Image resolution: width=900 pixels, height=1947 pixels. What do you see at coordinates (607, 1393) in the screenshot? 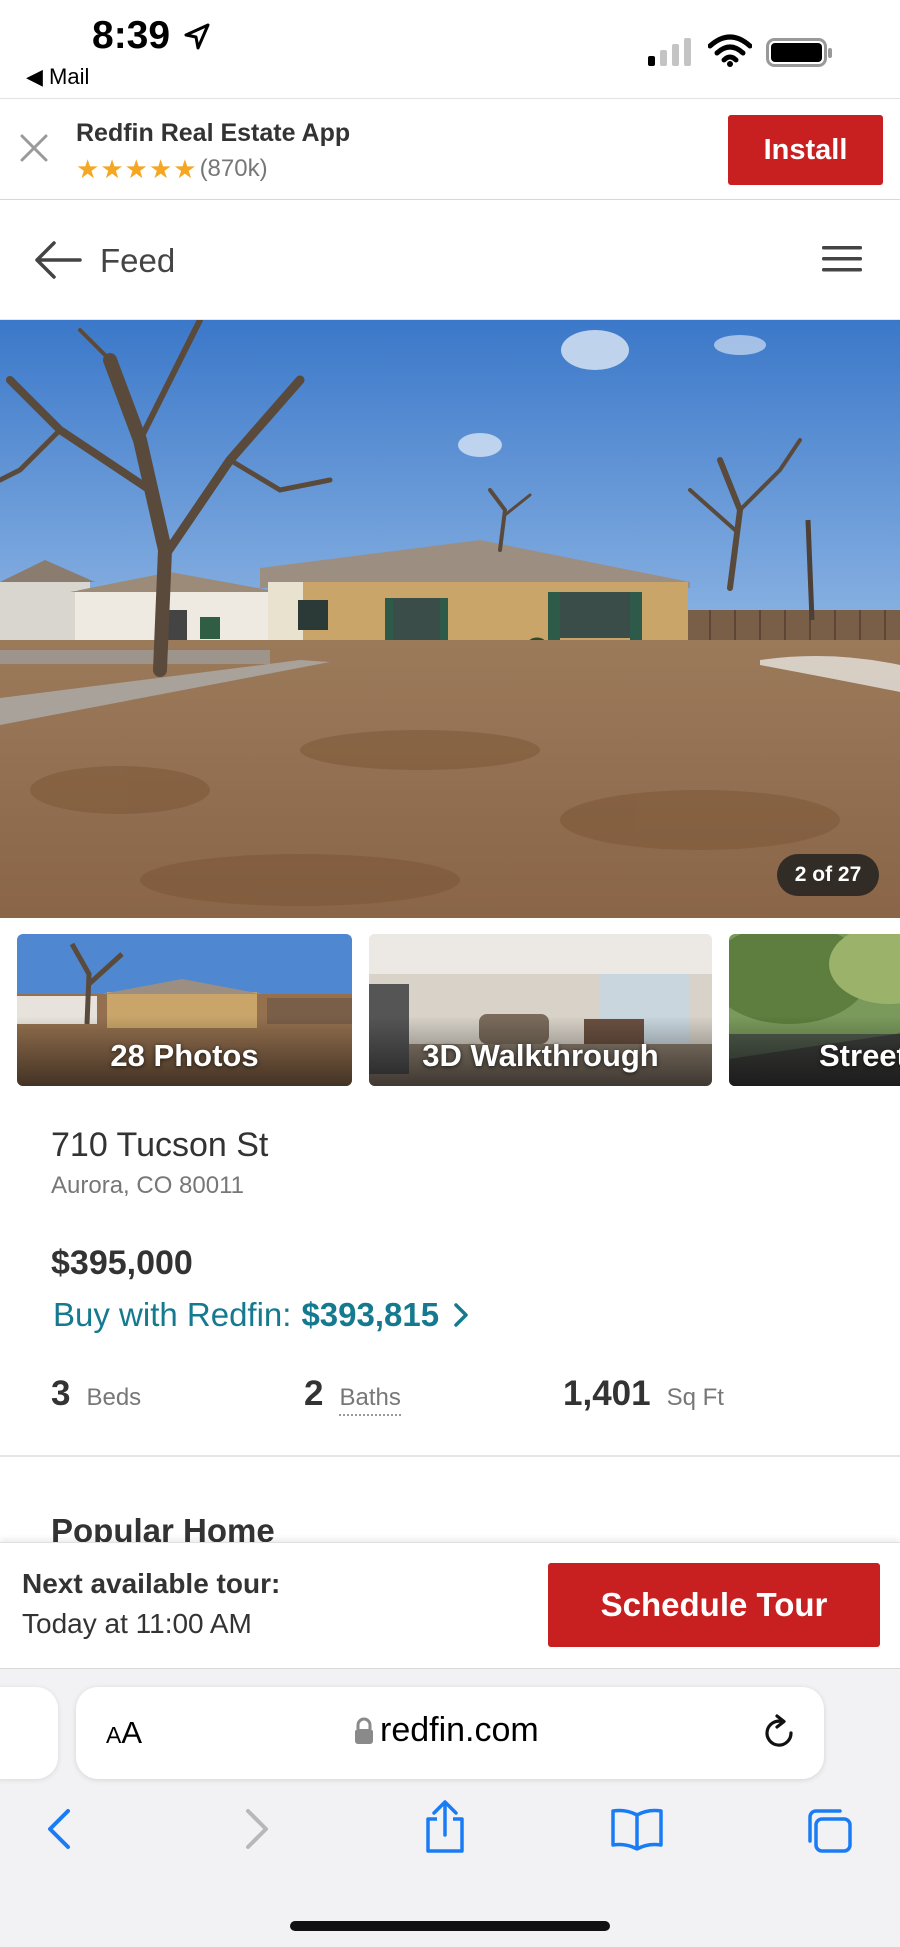
I see `sqft-value: 1,401` at bounding box center [607, 1393].